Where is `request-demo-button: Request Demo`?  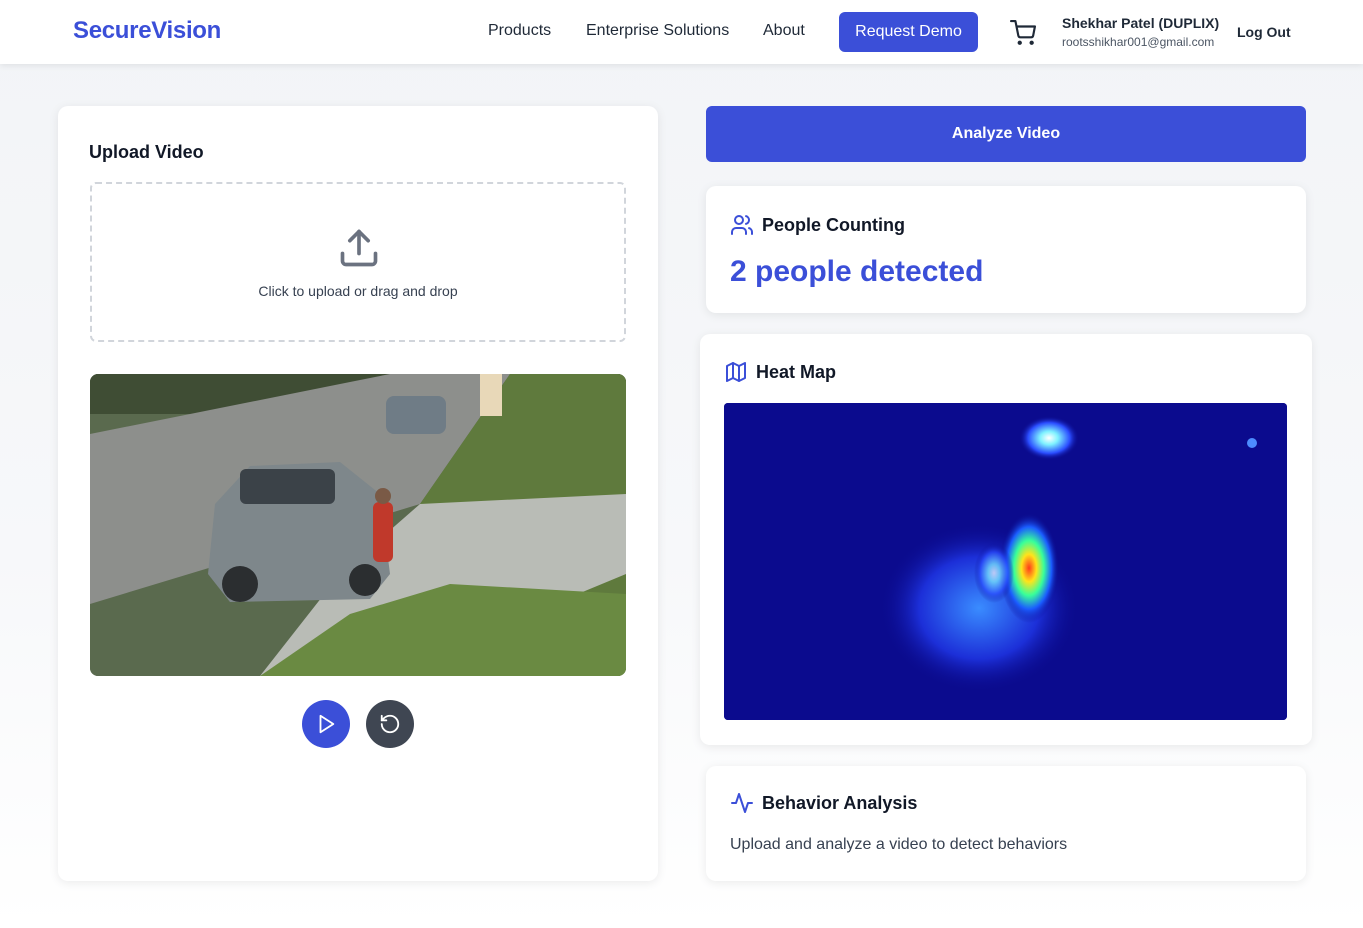
request-demo-button: Request Demo is located at coordinates (908, 32).